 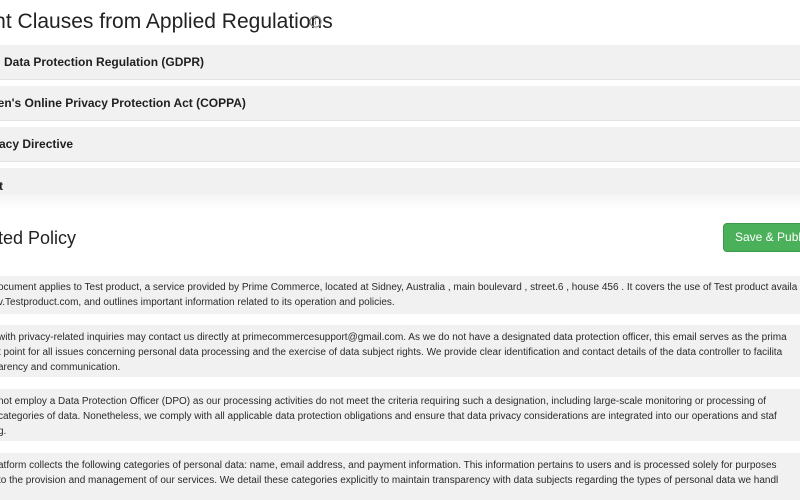 I want to click on regulation-accordion-eprivacy: acy Directive, so click(x=400, y=144).